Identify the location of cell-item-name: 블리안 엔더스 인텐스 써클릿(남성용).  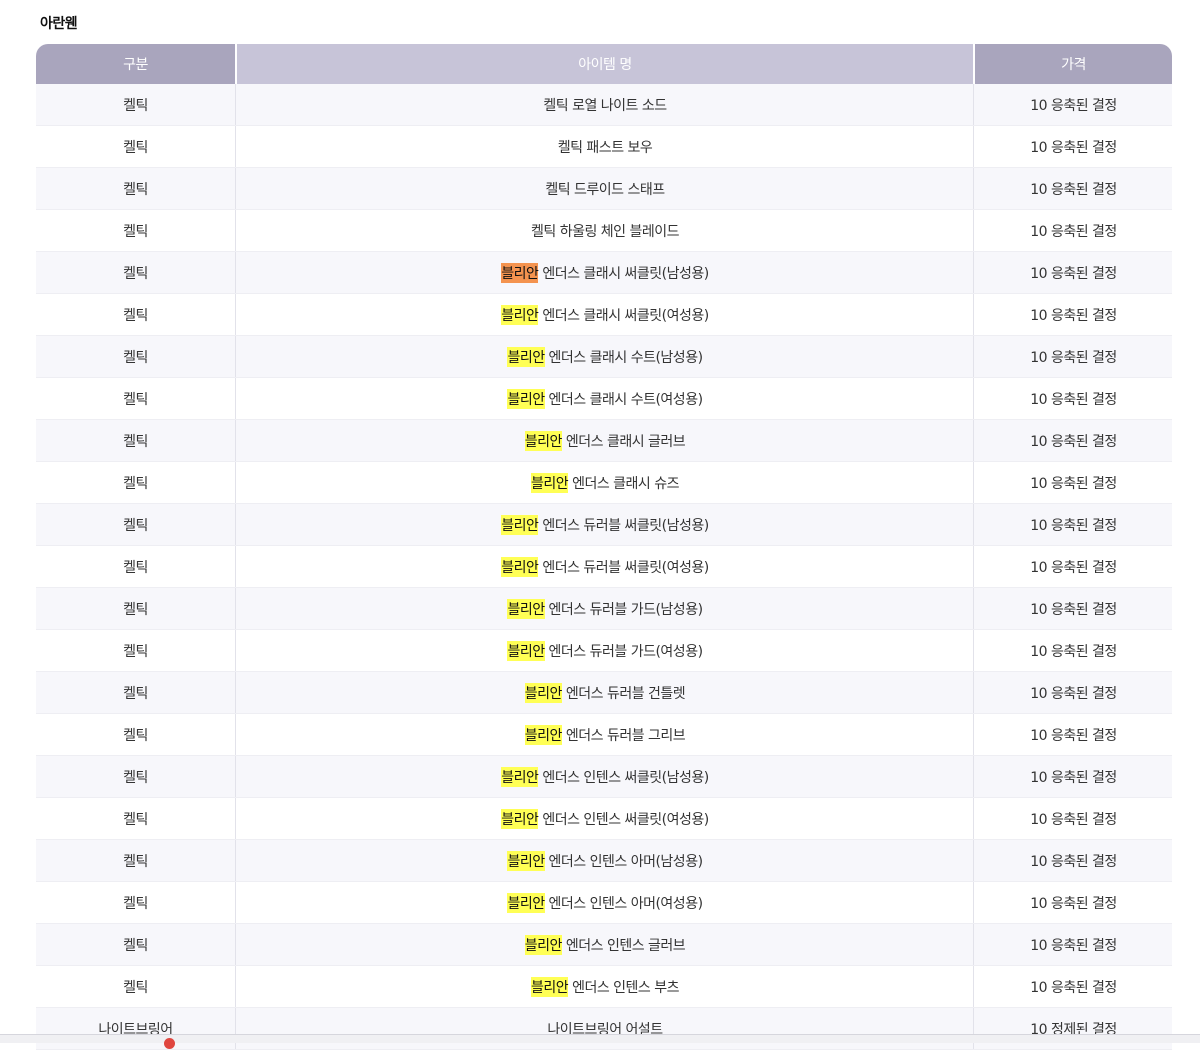
(605, 776).